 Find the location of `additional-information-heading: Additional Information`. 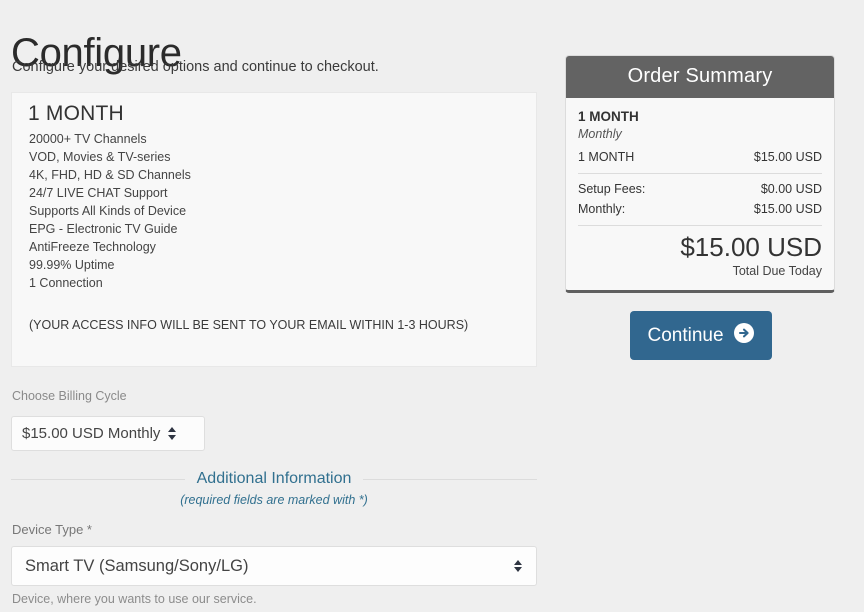

additional-information-heading: Additional Information is located at coordinates (274, 479).